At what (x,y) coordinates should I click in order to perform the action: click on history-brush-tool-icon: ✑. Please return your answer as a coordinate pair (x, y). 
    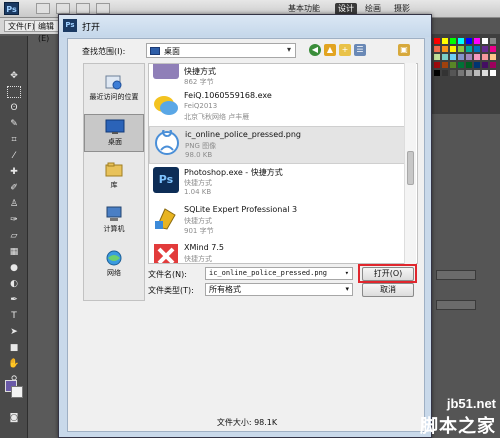
    Looking at the image, I should click on (14, 220).